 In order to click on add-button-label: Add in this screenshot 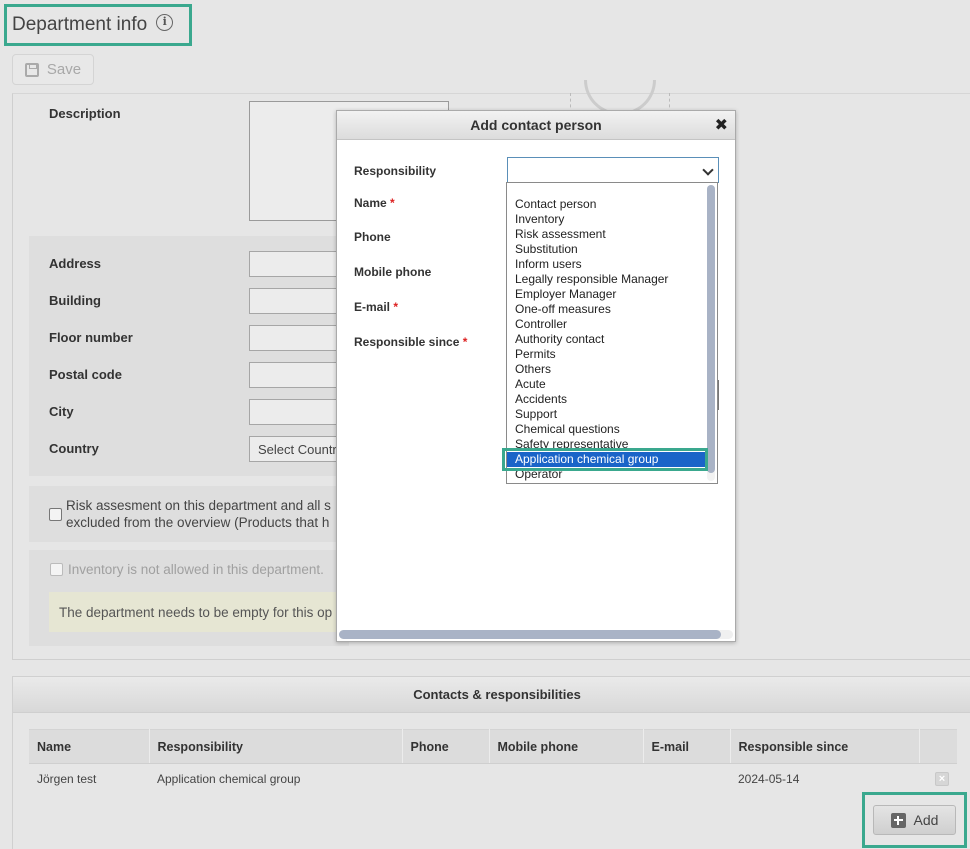, I will do `click(926, 820)`.